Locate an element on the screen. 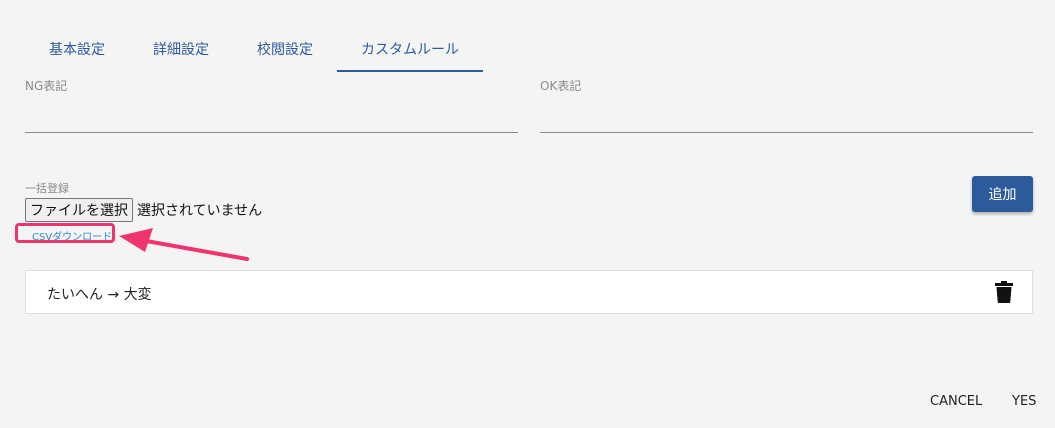 Image resolution: width=1055 pixels, height=428 pixels. ng-expression-label: NG表記 is located at coordinates (46, 86).